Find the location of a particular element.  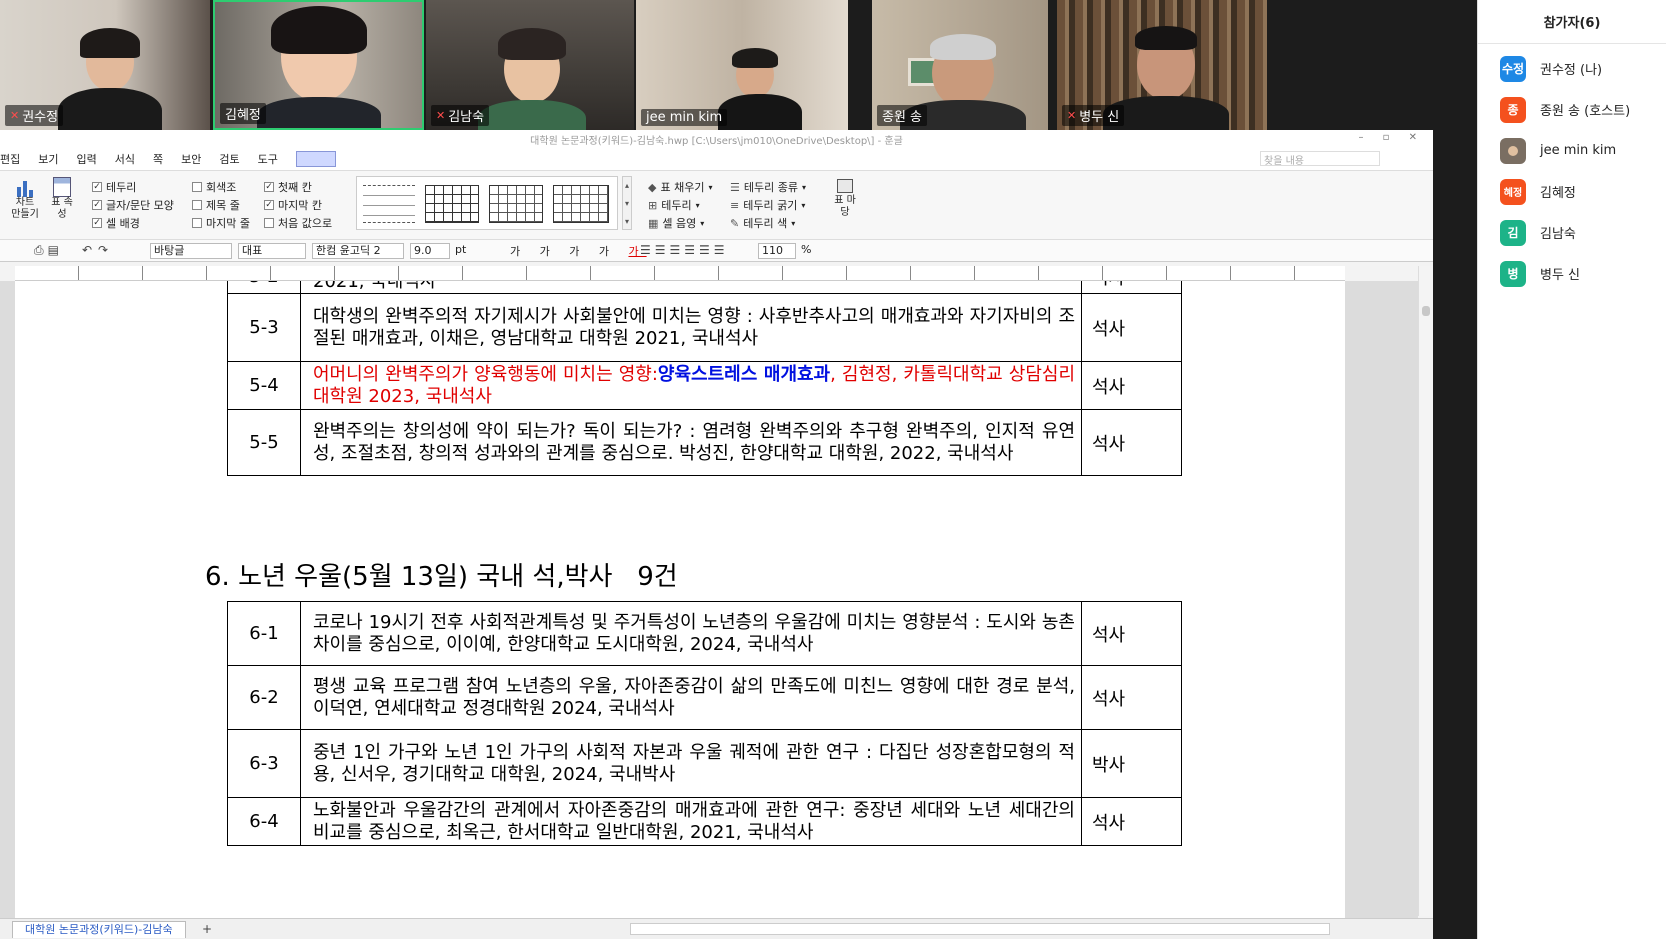

participant-row: jee min kim is located at coordinates (1572, 150).